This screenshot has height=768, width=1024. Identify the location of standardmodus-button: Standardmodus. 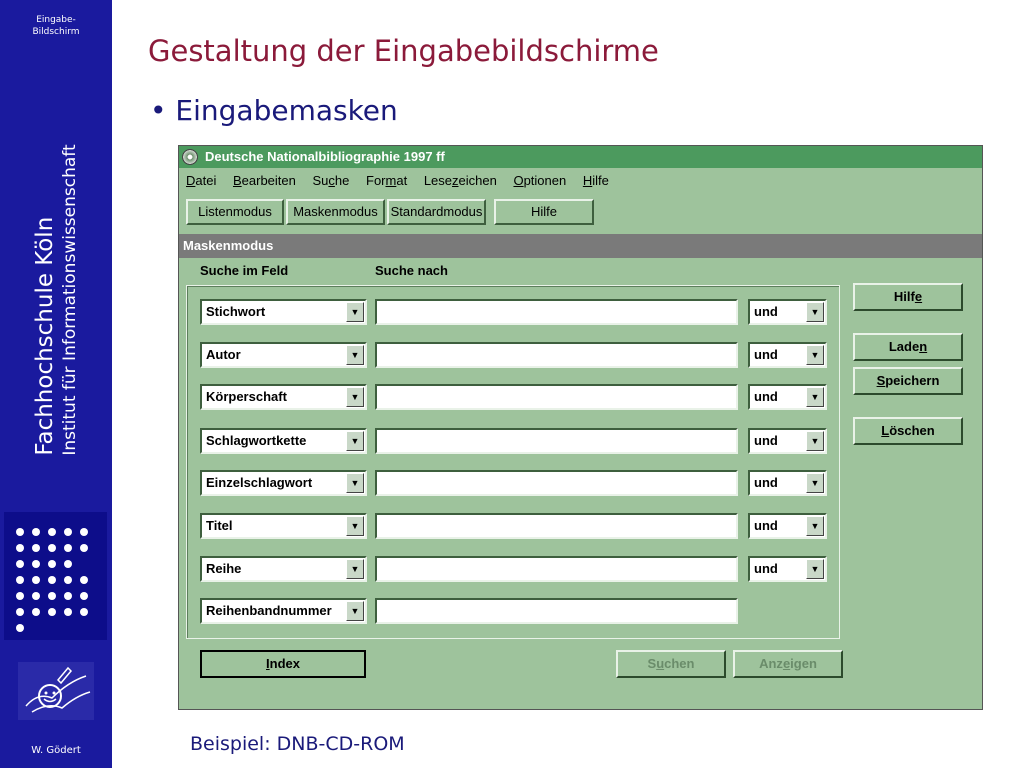
(436, 212).